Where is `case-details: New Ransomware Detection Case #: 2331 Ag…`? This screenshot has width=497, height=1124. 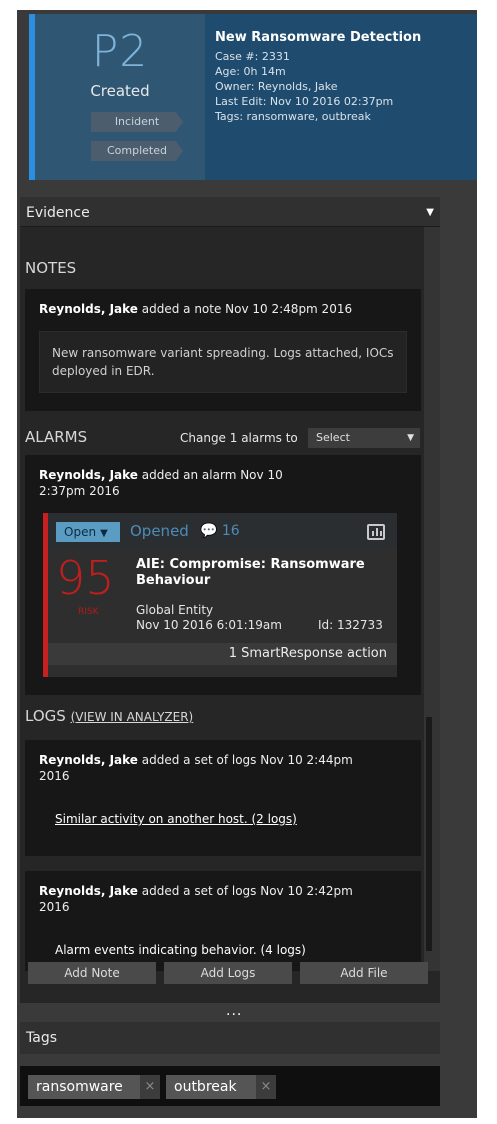 case-details: New Ransomware Detection Case #: 2331 Ag… is located at coordinates (341, 97).